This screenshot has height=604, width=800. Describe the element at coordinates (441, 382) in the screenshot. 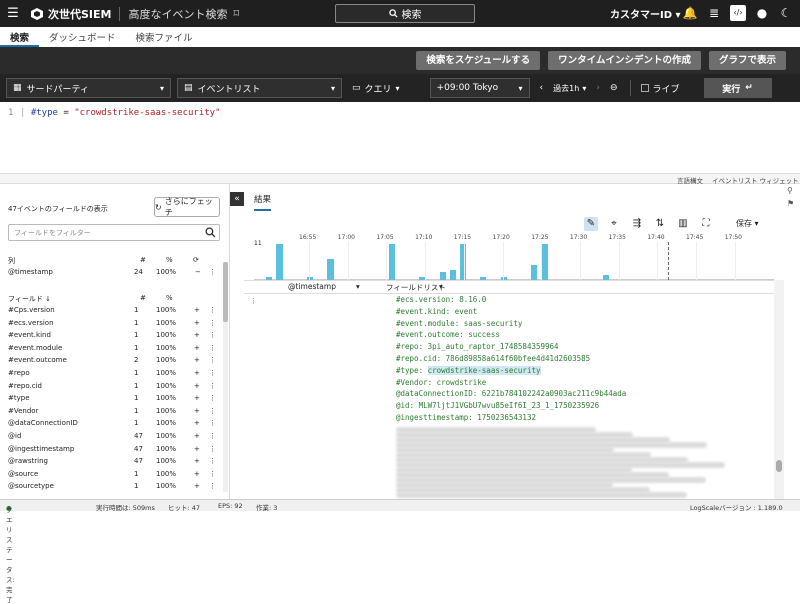

I see `event-field-line: #Vendor: crowdstrike` at that location.